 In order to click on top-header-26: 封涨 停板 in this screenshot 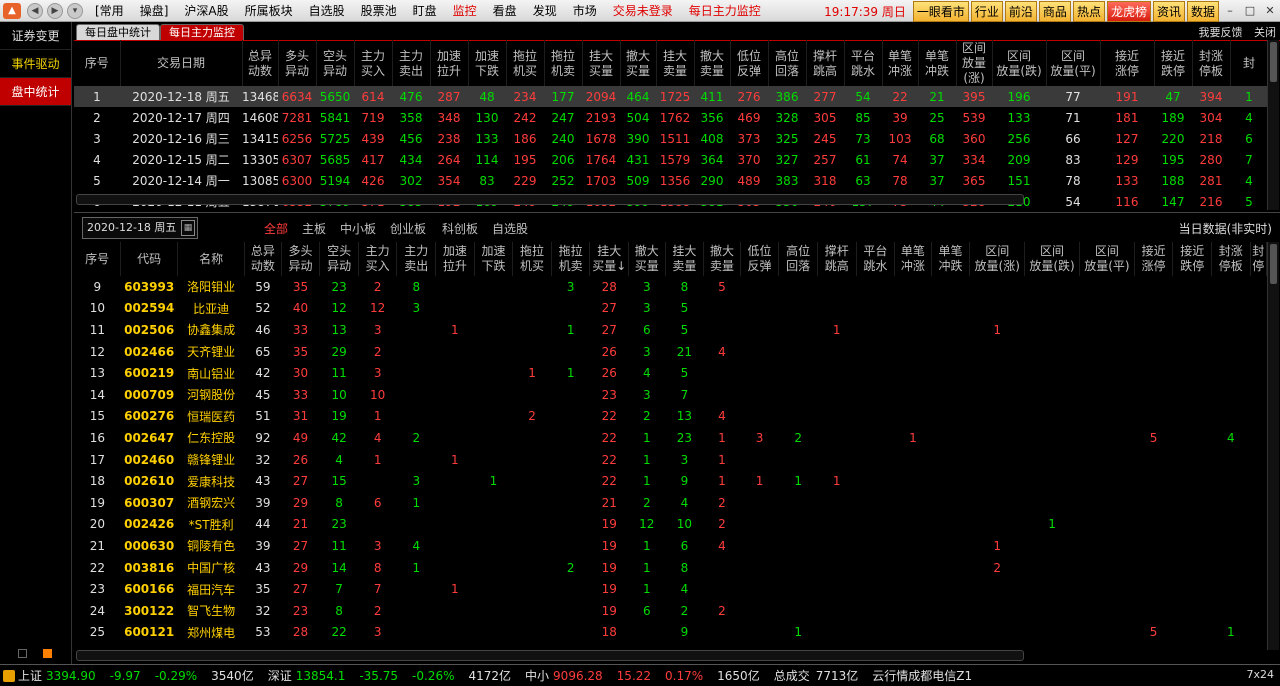, I will do `click(1211, 63)`.